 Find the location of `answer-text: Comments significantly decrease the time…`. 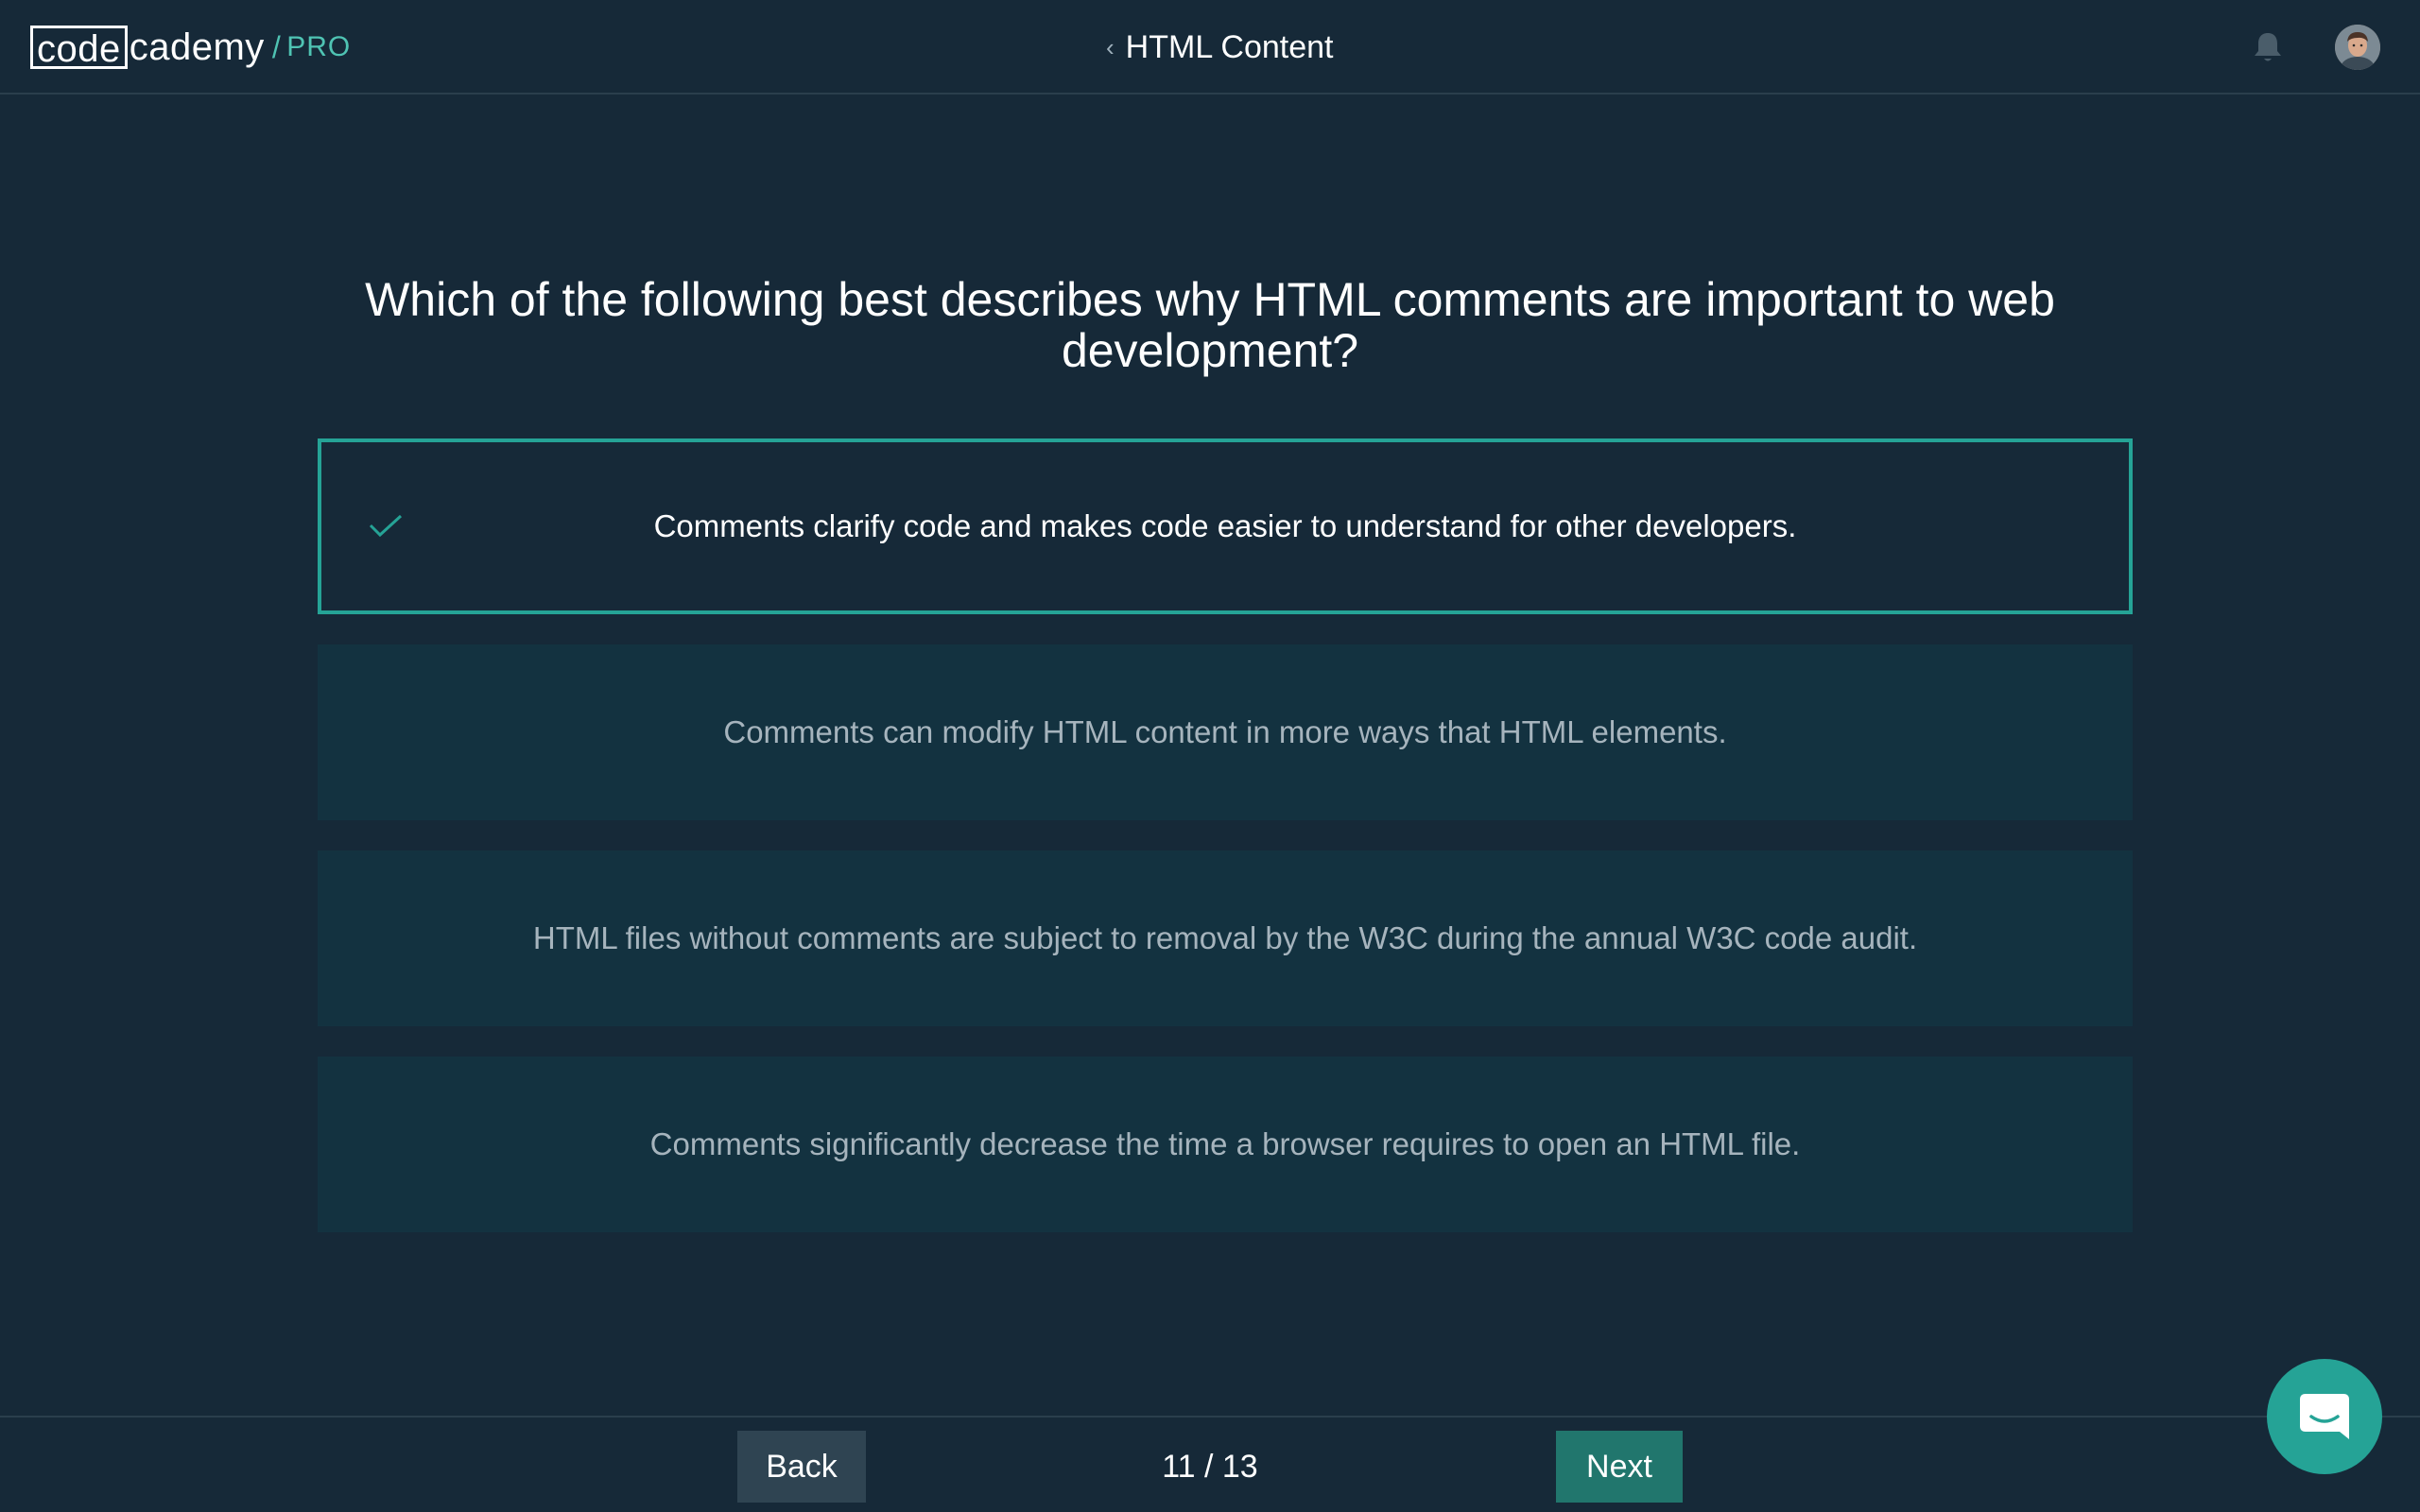

answer-text: Comments significantly decrease the time… is located at coordinates (1225, 1143).